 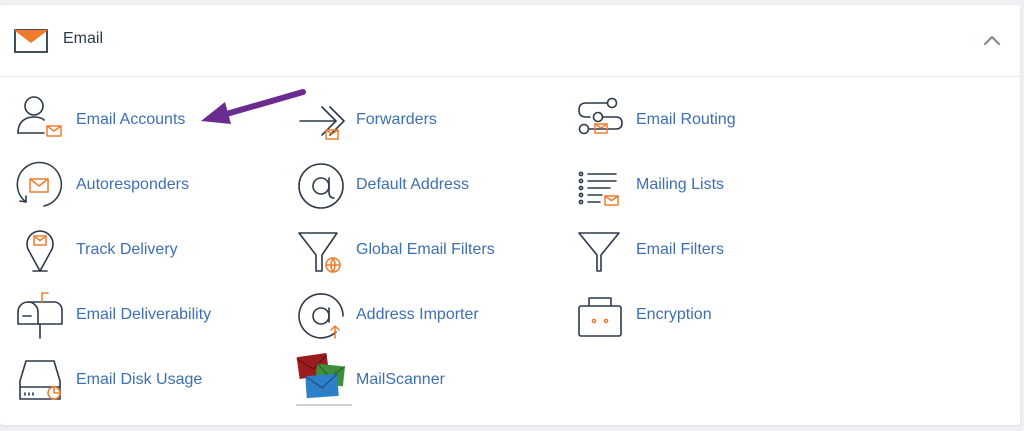 What do you see at coordinates (321, 186) in the screenshot?
I see `at-sign-icon` at bounding box center [321, 186].